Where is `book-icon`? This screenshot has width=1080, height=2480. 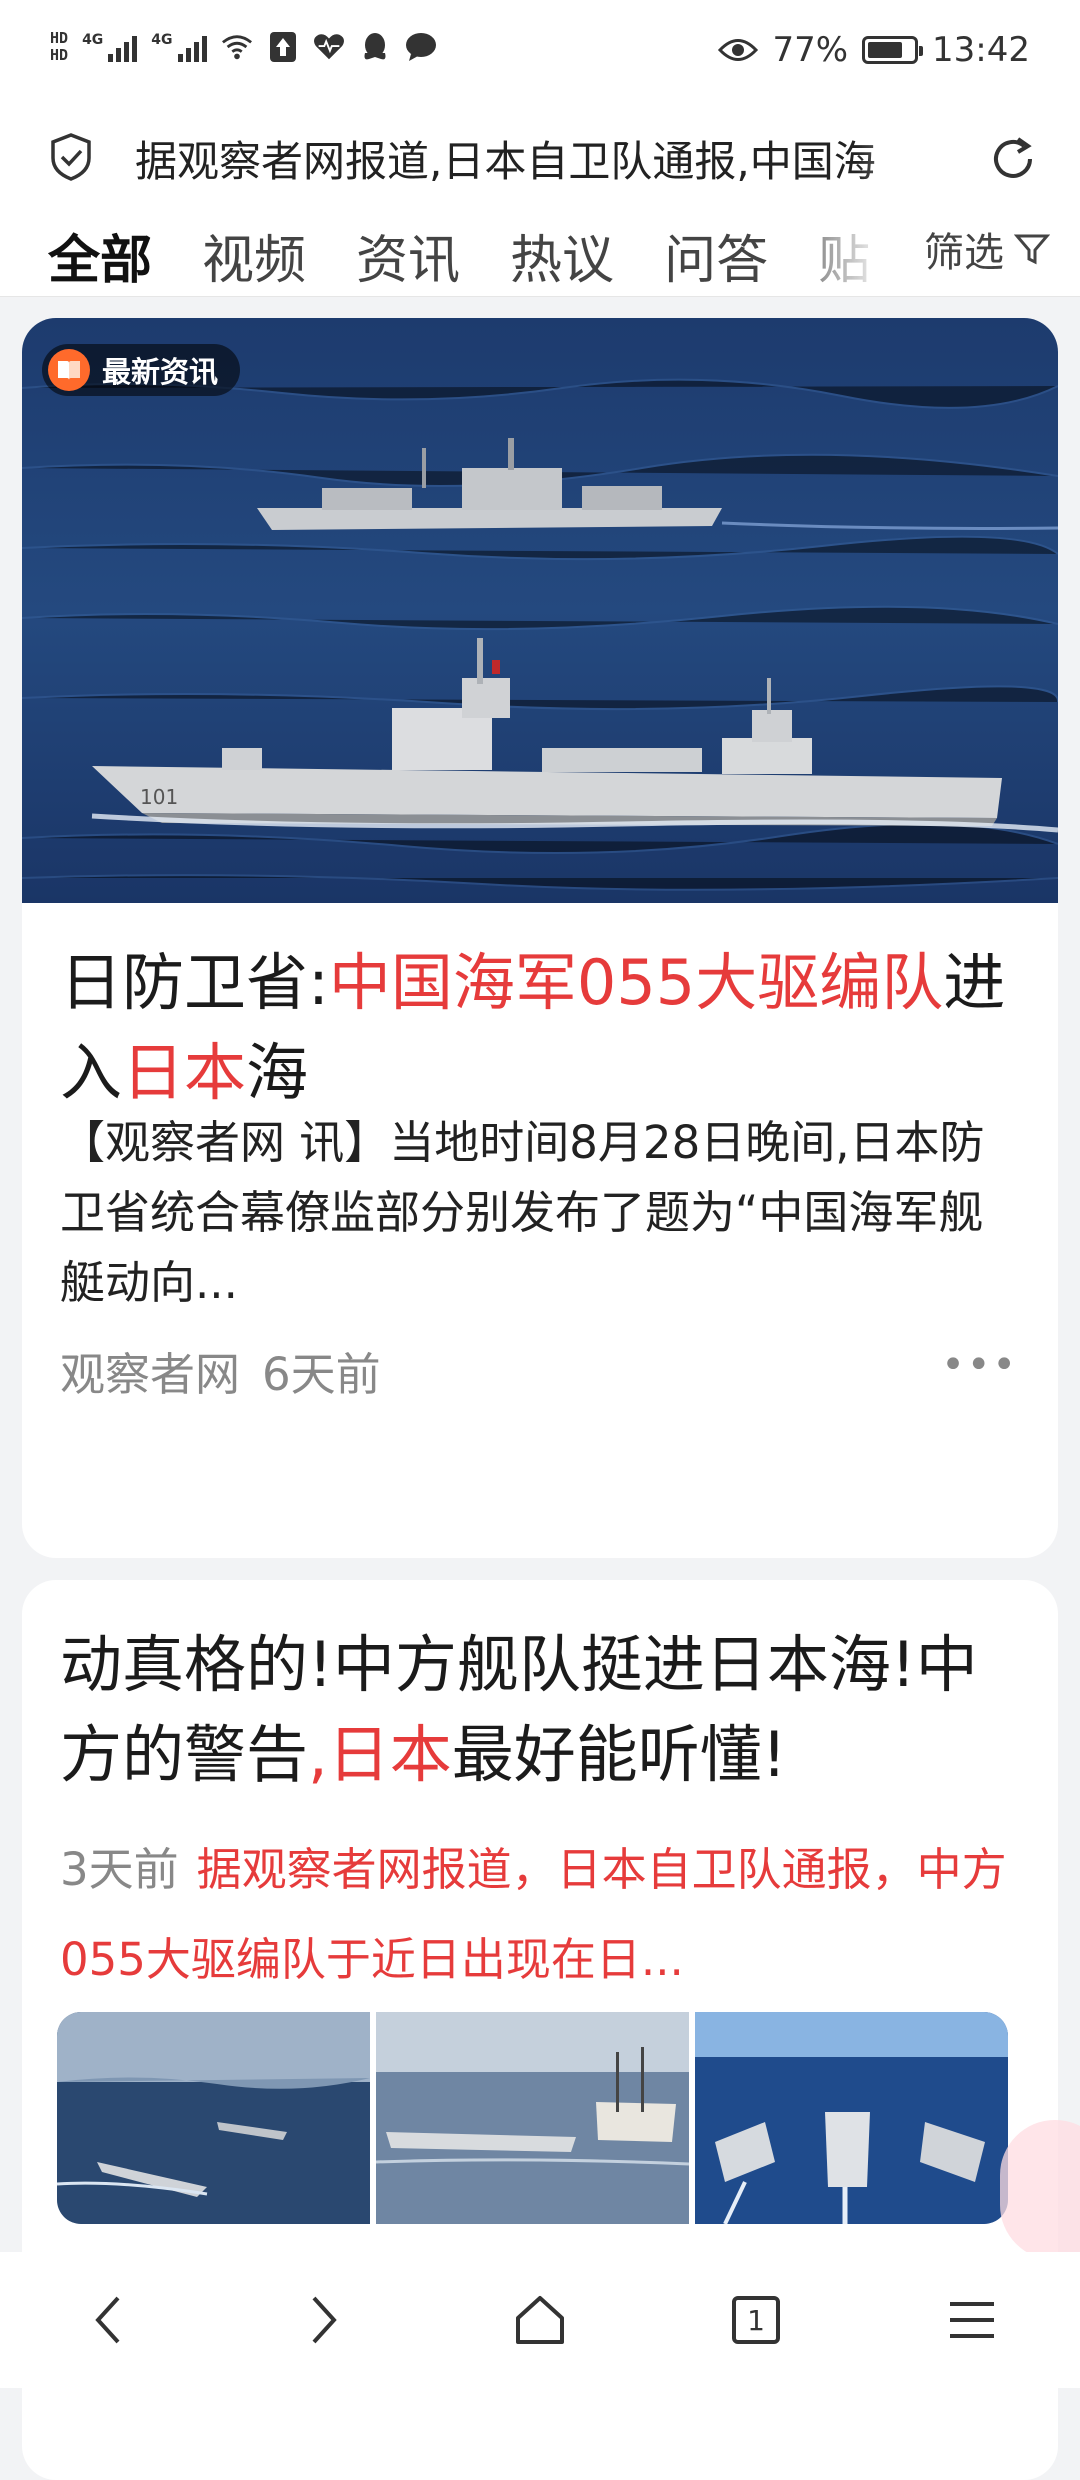
book-icon is located at coordinates (69, 370).